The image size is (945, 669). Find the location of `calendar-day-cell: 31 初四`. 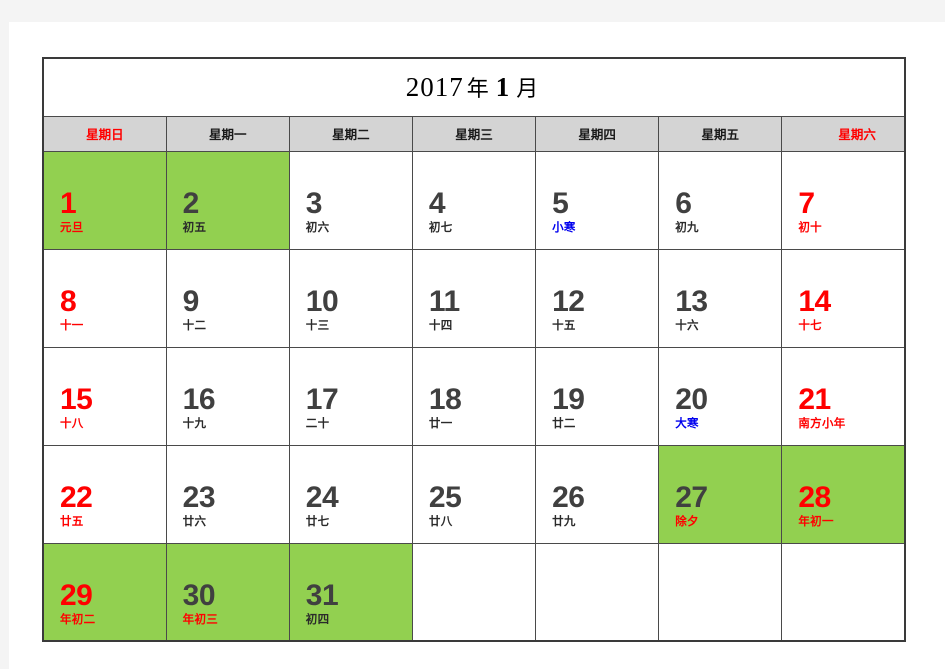

calendar-day-cell: 31 初四 is located at coordinates (350, 592).